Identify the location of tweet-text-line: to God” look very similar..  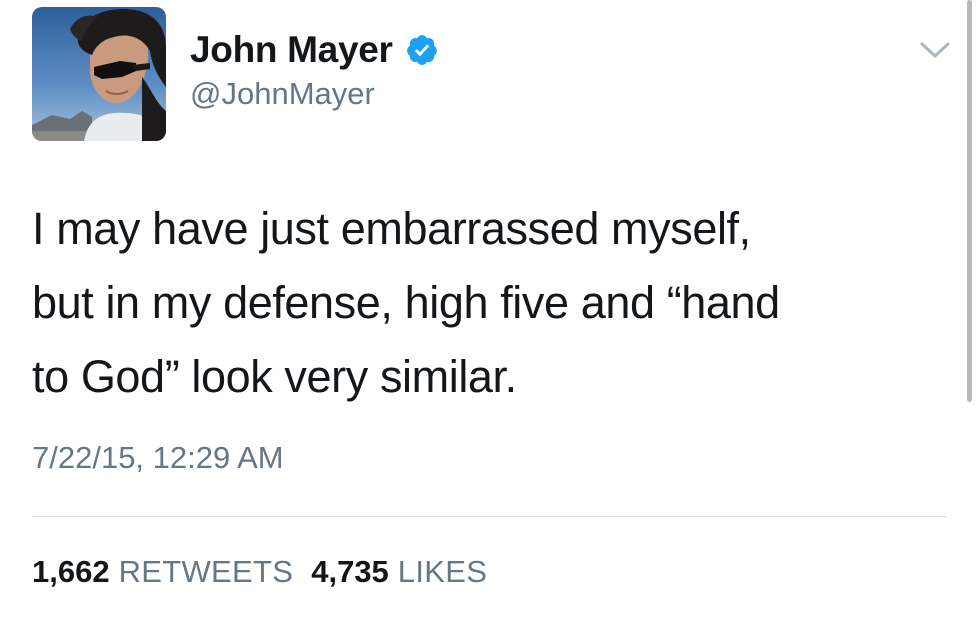
(274, 376).